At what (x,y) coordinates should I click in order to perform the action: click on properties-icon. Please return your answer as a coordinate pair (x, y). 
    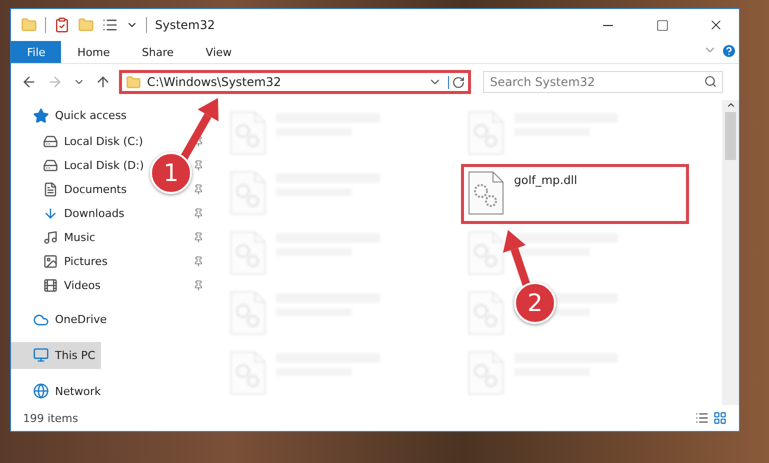
    Looking at the image, I should click on (110, 25).